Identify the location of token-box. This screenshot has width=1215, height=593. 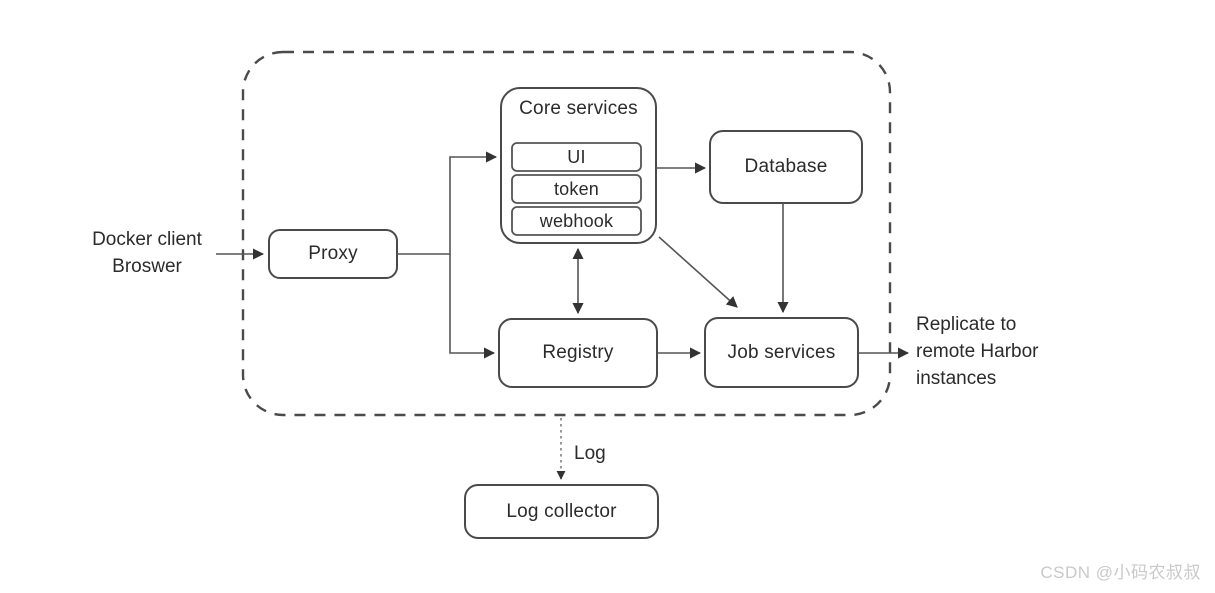
(576, 189).